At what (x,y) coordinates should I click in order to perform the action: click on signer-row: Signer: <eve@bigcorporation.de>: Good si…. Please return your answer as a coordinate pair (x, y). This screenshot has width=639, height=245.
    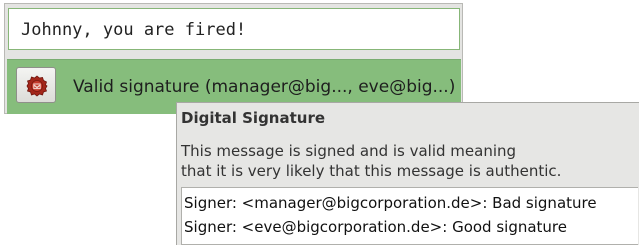
    Looking at the image, I should click on (375, 227).